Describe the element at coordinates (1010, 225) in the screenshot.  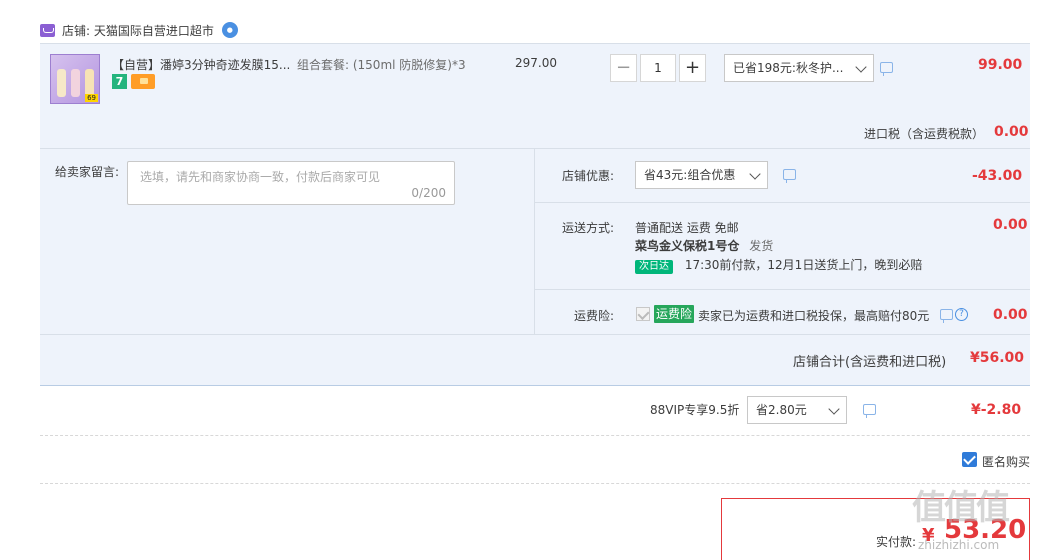
I see `shipping-value: 0.00` at that location.